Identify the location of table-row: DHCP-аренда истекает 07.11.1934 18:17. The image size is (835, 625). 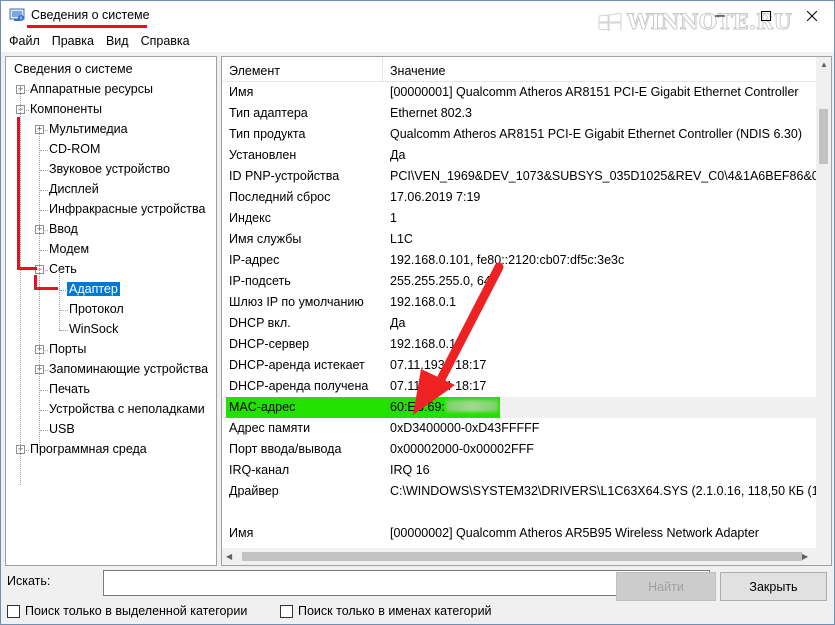
(520, 365).